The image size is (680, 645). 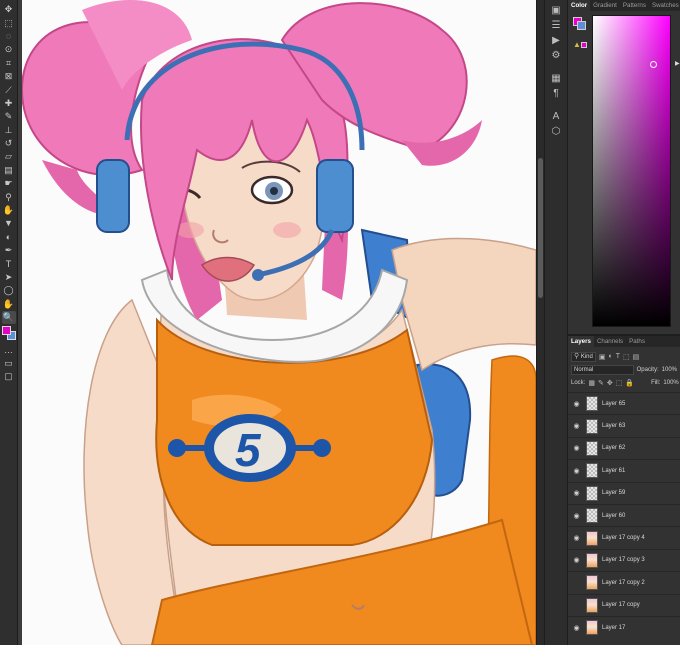 What do you see at coordinates (610, 383) in the screenshot?
I see `lock-position-icon: ✥` at bounding box center [610, 383].